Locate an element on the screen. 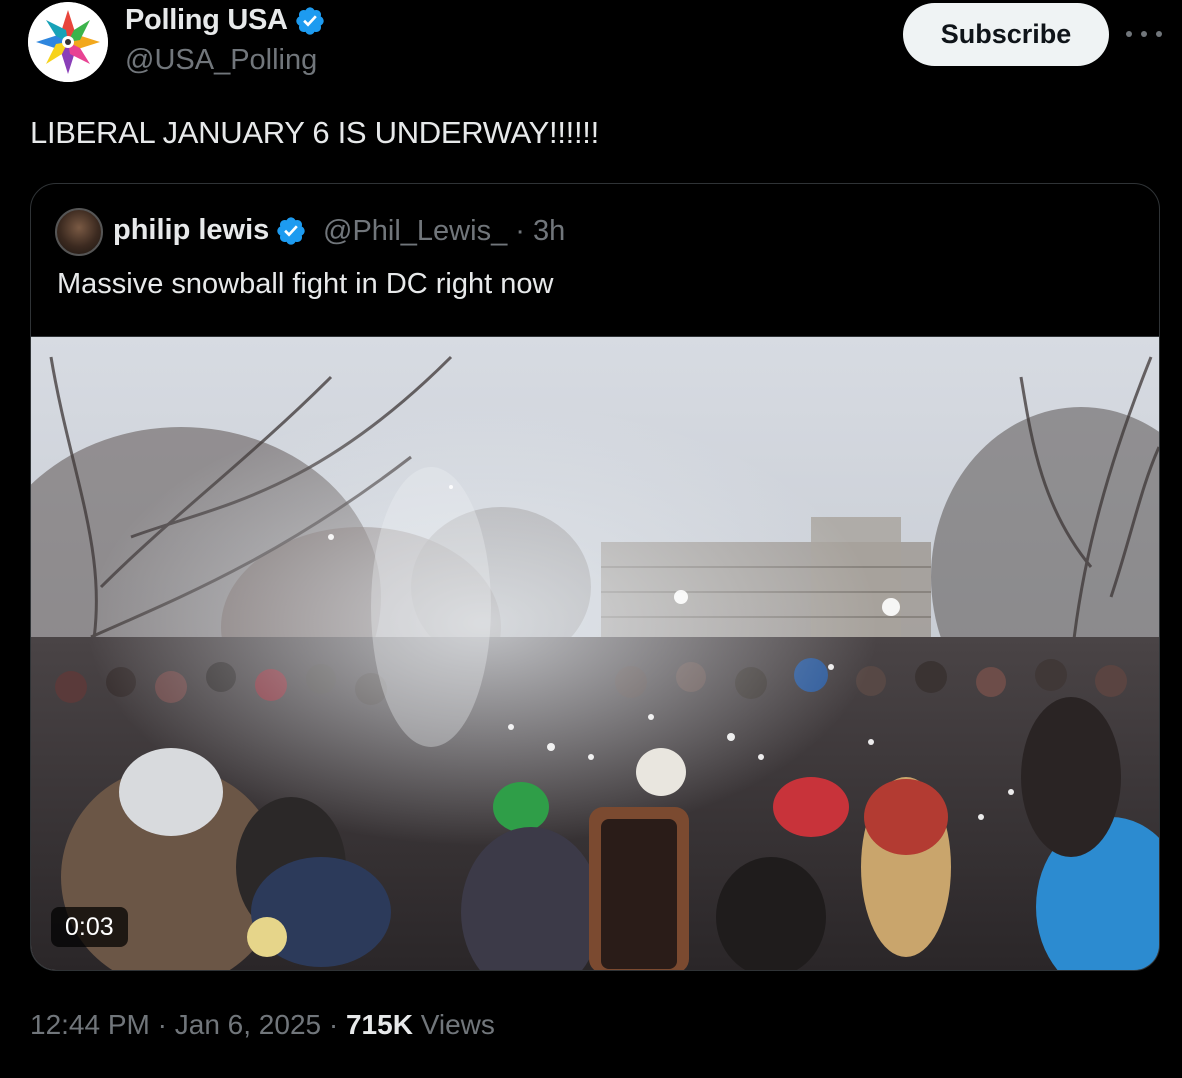  views-label: Views is located at coordinates (457, 1024).